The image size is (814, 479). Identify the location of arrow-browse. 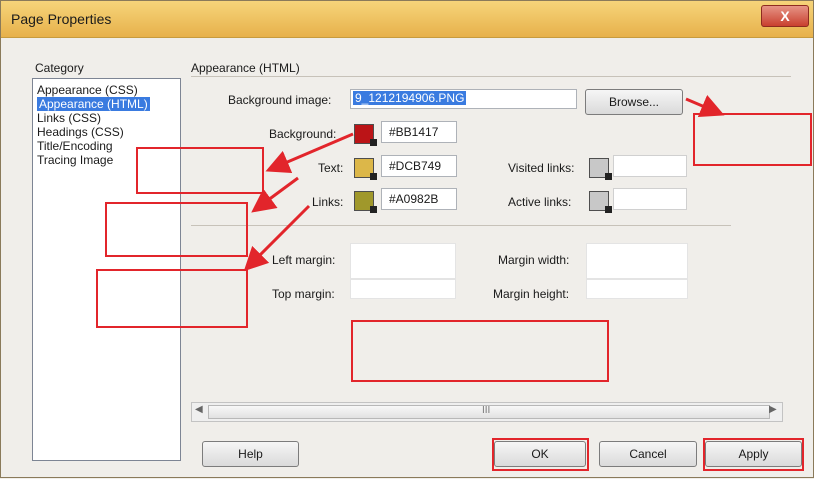
(705, 106).